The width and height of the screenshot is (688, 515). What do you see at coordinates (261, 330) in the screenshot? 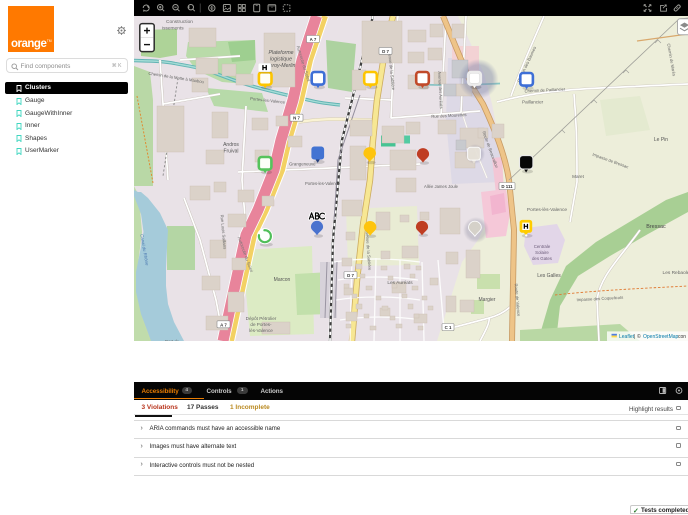
I see `svg-text: lès-Valence` at bounding box center [261, 330].